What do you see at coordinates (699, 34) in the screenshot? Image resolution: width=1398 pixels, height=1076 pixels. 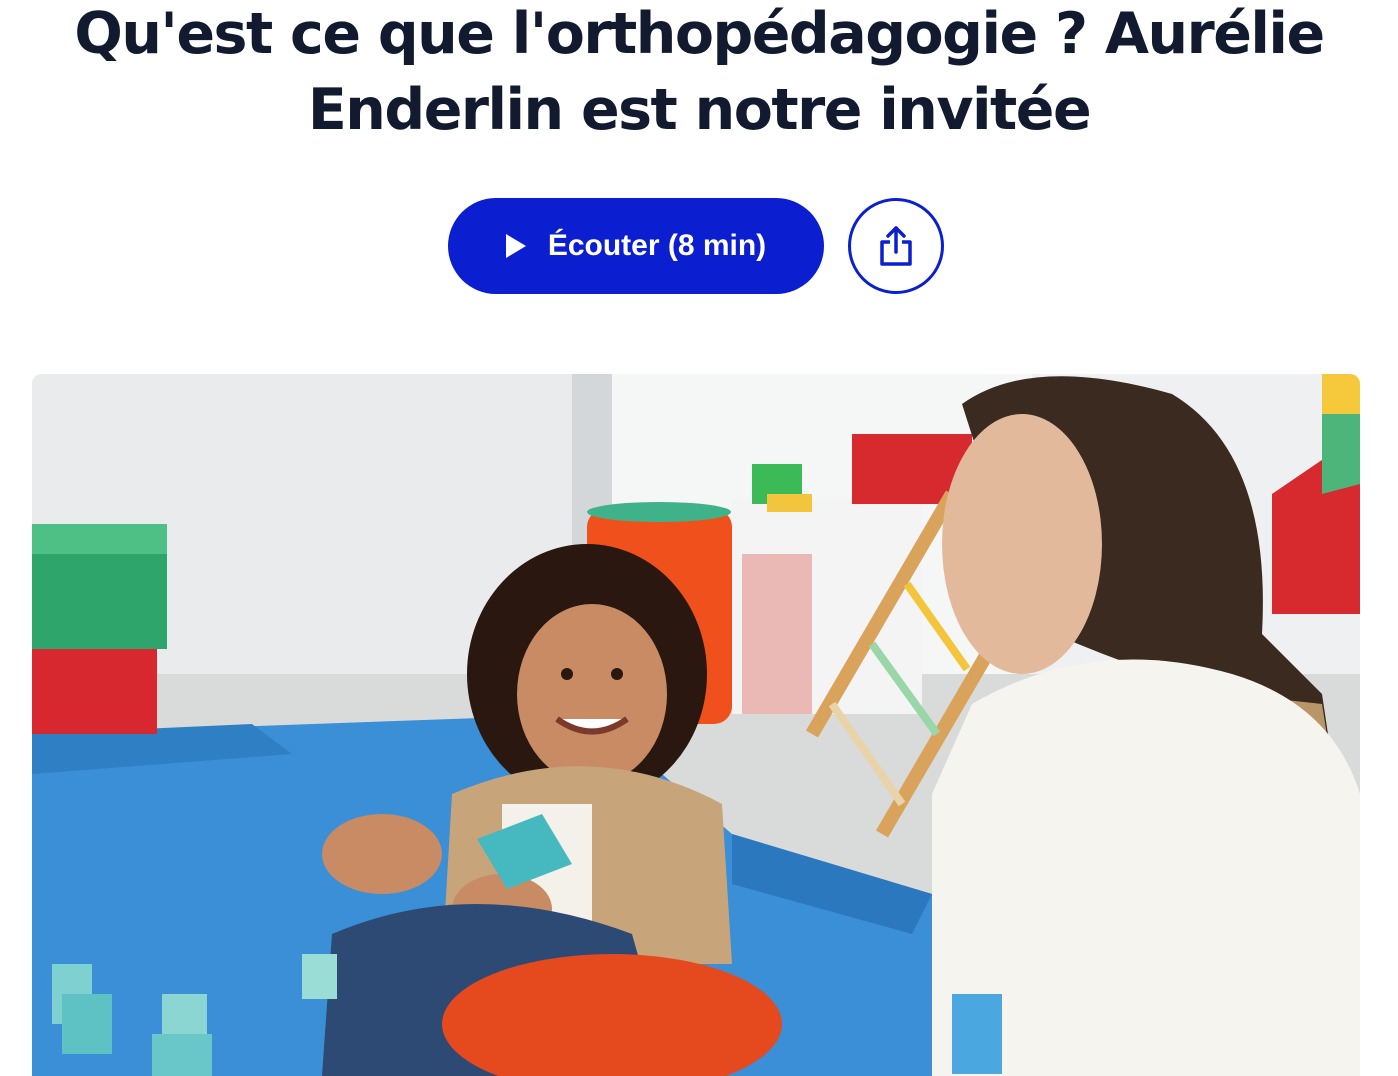 I see `page-title-line-1: Qu'est ce que l'orthopédagogie ? Aurélie` at bounding box center [699, 34].